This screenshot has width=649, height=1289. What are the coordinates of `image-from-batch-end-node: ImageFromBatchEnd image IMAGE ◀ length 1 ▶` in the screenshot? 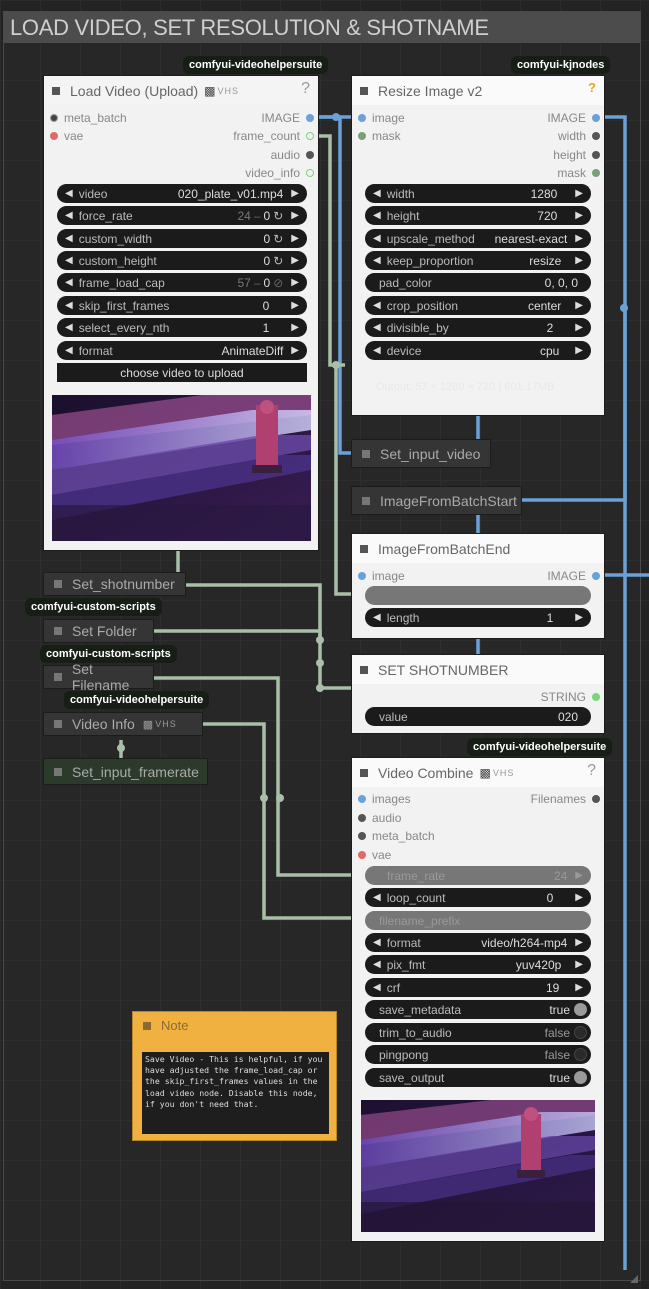 It's located at (478, 586).